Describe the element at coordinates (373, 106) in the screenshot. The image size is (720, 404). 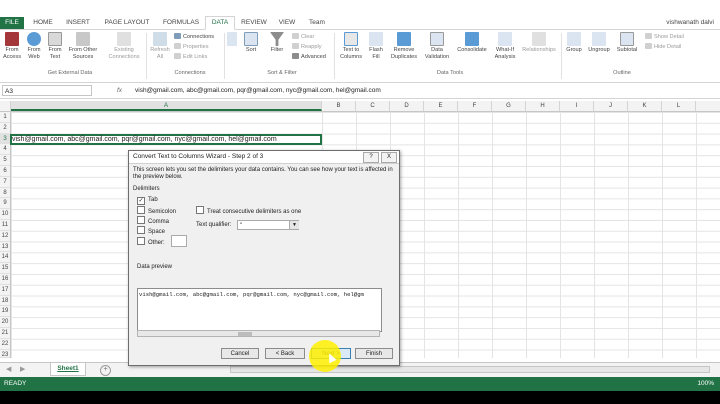
I see `column-header-c: C` at that location.